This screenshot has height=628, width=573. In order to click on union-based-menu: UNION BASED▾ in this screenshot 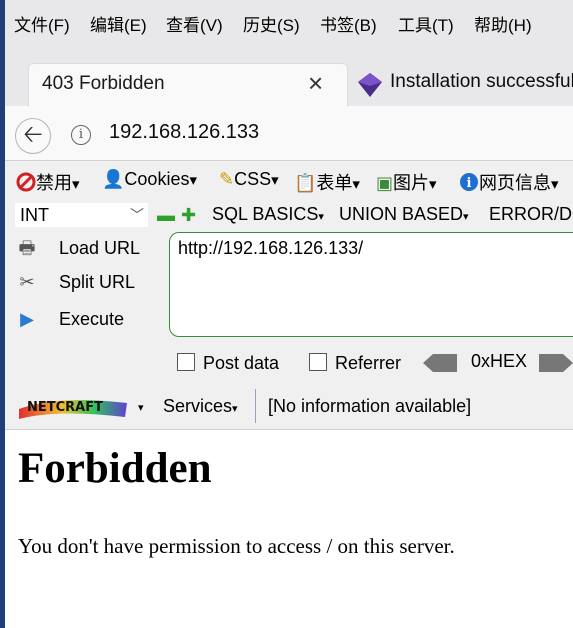, I will do `click(404, 214)`.